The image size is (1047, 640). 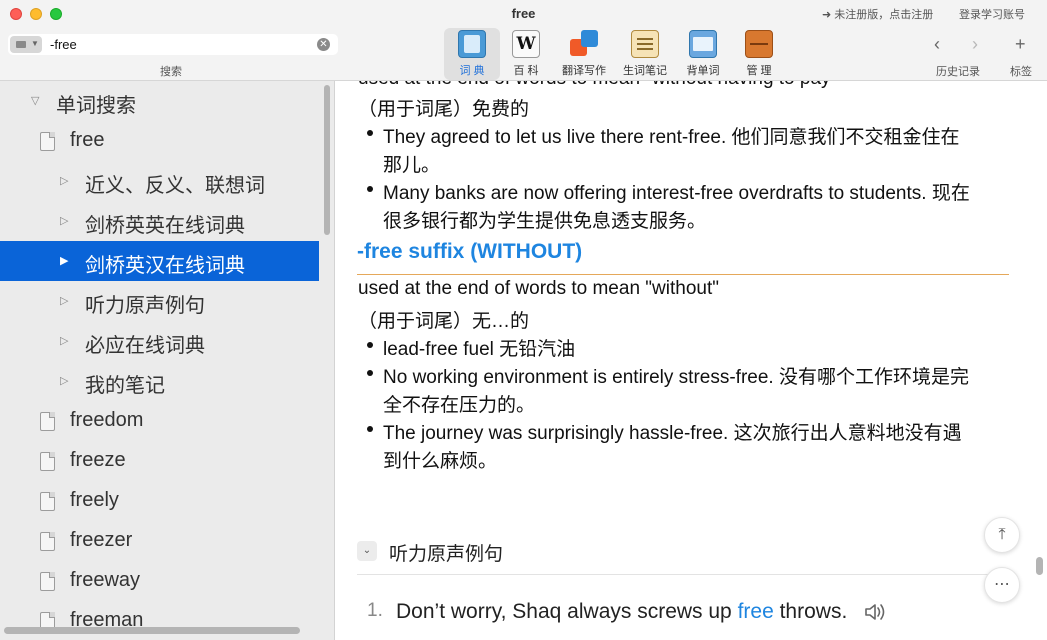 I want to click on entry-title: -free suffix (WITHOUT), so click(x=470, y=251).